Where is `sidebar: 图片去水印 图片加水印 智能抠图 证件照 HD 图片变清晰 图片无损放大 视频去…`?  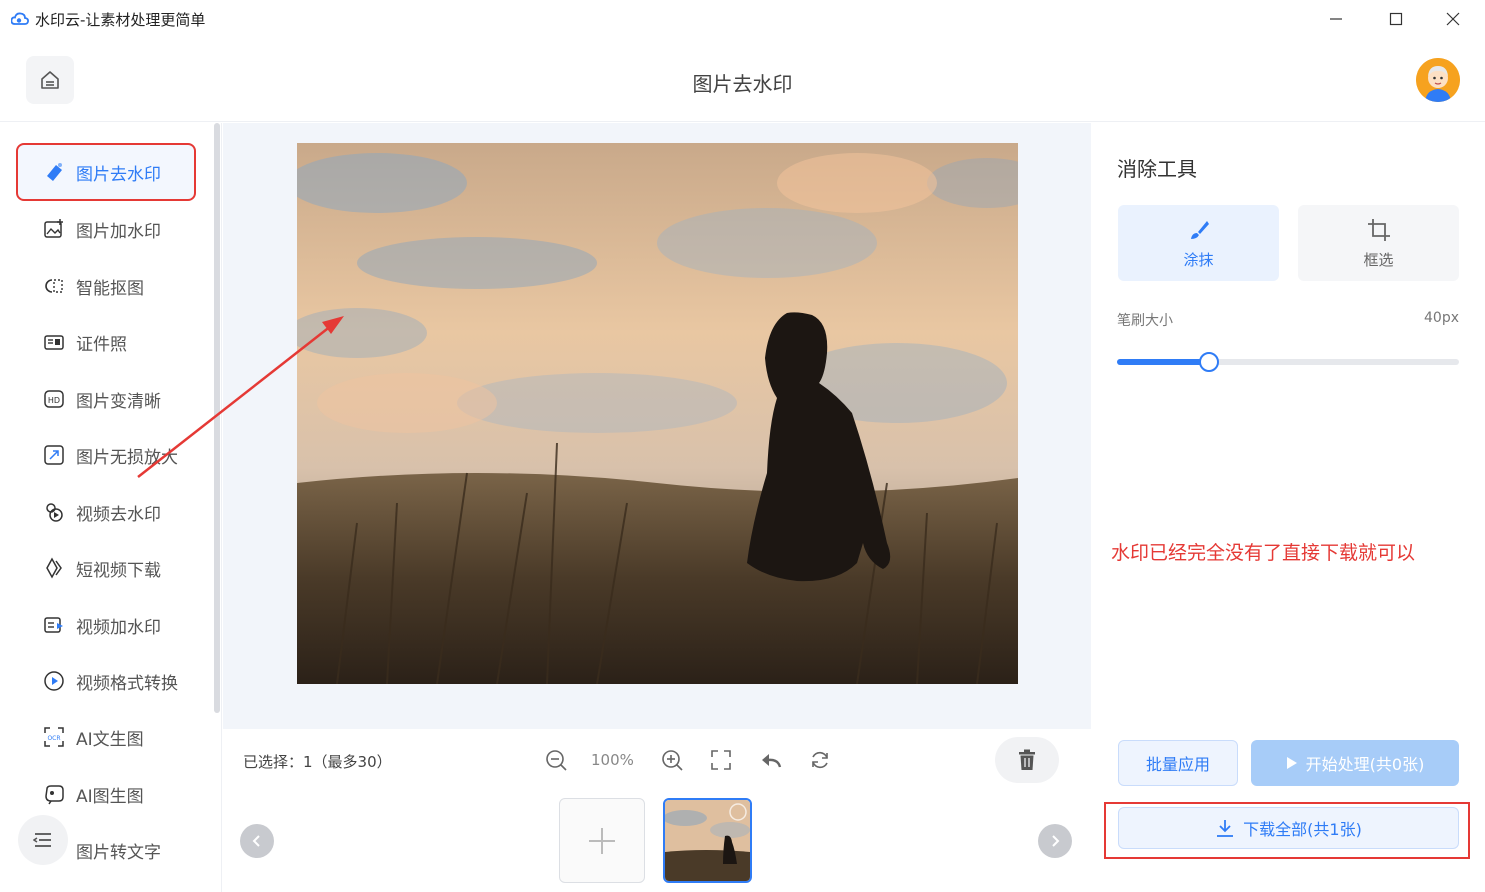
sidebar: 图片去水印 图片加水印 智能抠图 证件照 HD 图片变清晰 图片无损放大 视频去… is located at coordinates (111, 507).